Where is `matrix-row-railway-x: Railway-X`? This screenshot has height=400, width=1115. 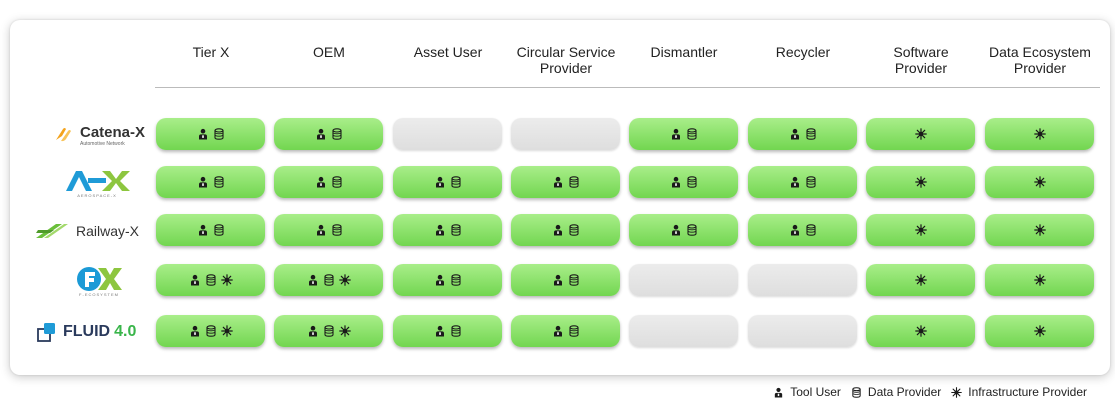
matrix-row-railway-x: Railway-X is located at coordinates (560, 231).